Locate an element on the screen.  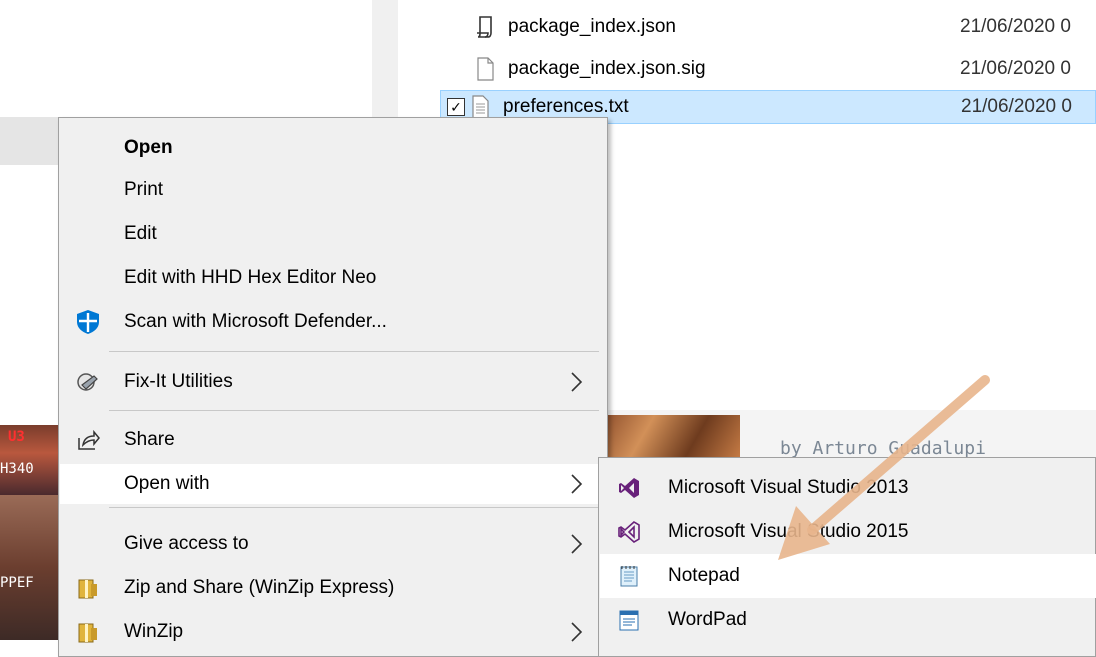
submenu-item-wordpad: WordPad is located at coordinates (848, 620).